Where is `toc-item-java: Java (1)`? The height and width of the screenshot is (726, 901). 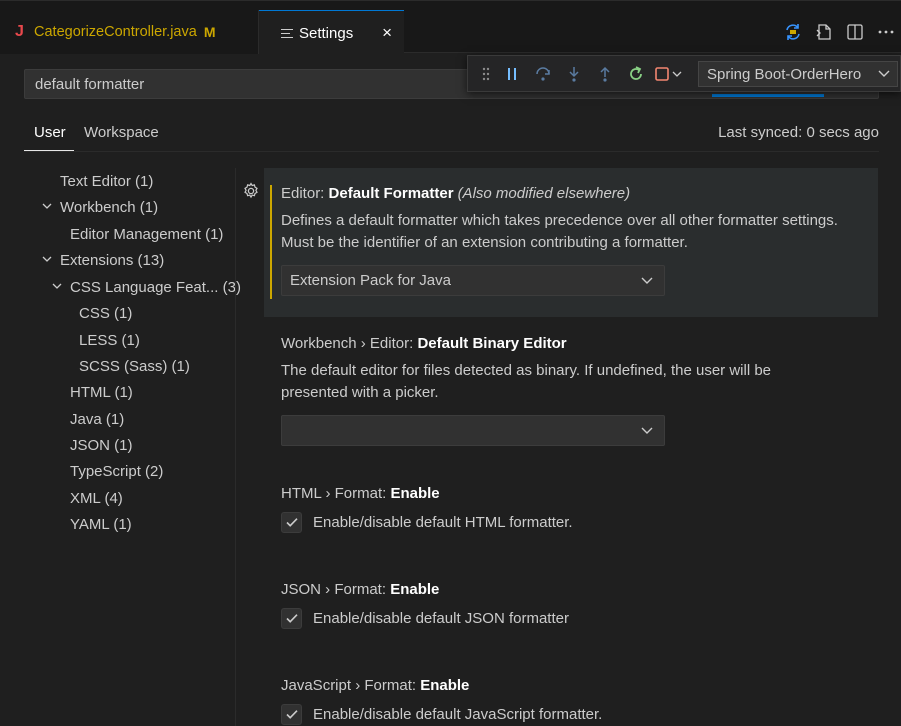
toc-item-java: Java (1) is located at coordinates (97, 419).